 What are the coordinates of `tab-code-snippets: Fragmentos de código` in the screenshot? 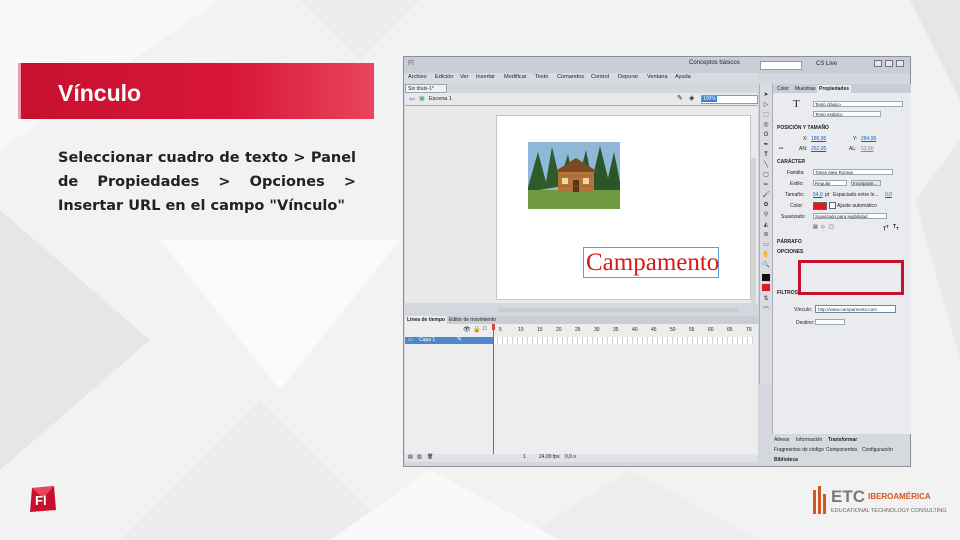 It's located at (799, 450).